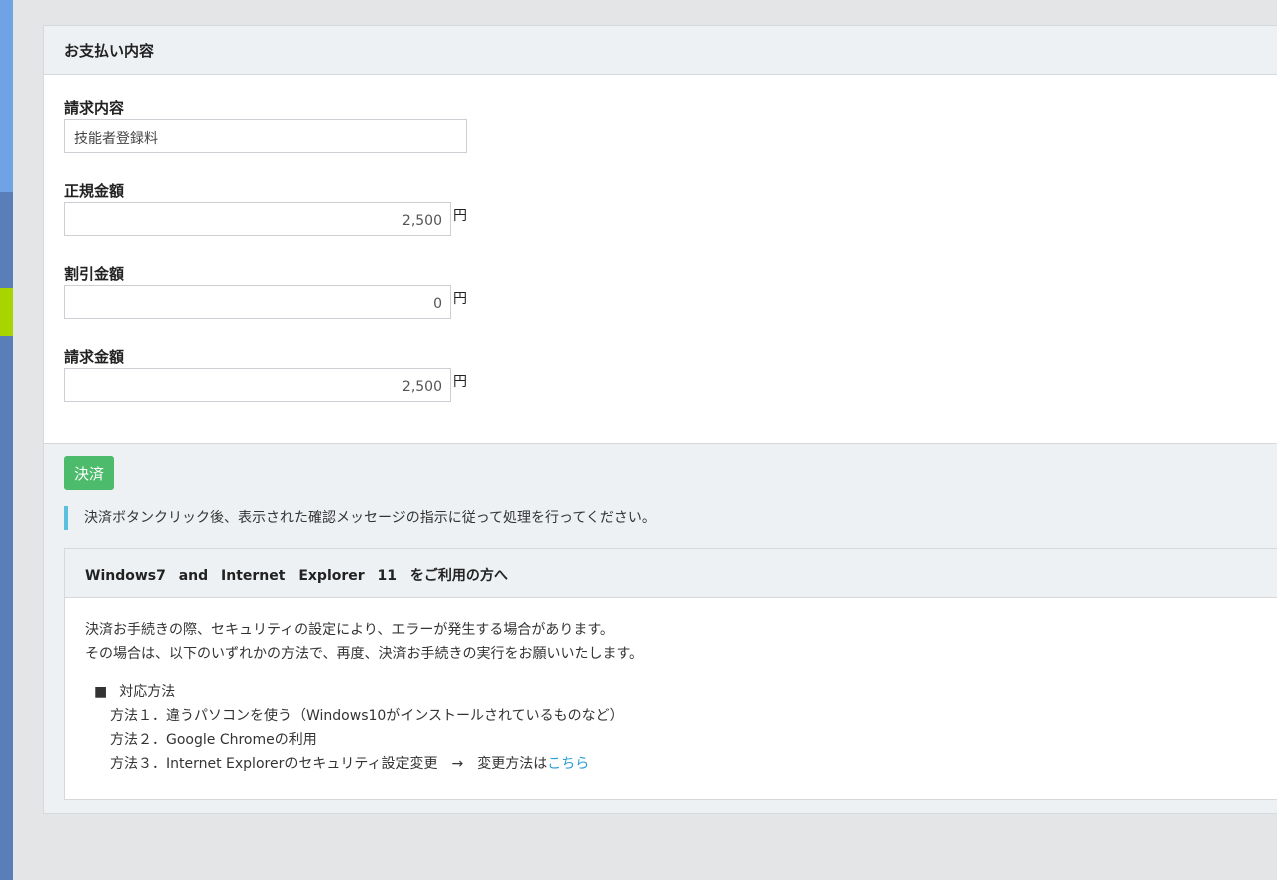  Describe the element at coordinates (6, 440) in the screenshot. I see `sidebar-strip` at that location.